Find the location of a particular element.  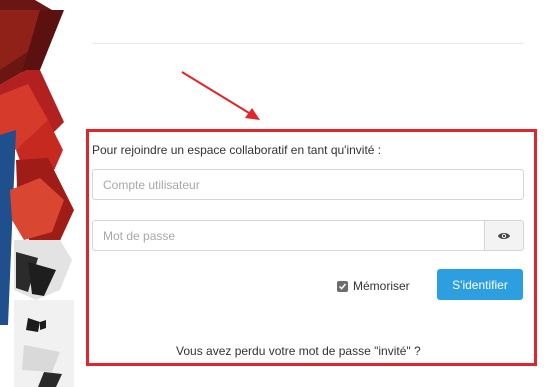

arrow-icon is located at coordinates (220, 95).